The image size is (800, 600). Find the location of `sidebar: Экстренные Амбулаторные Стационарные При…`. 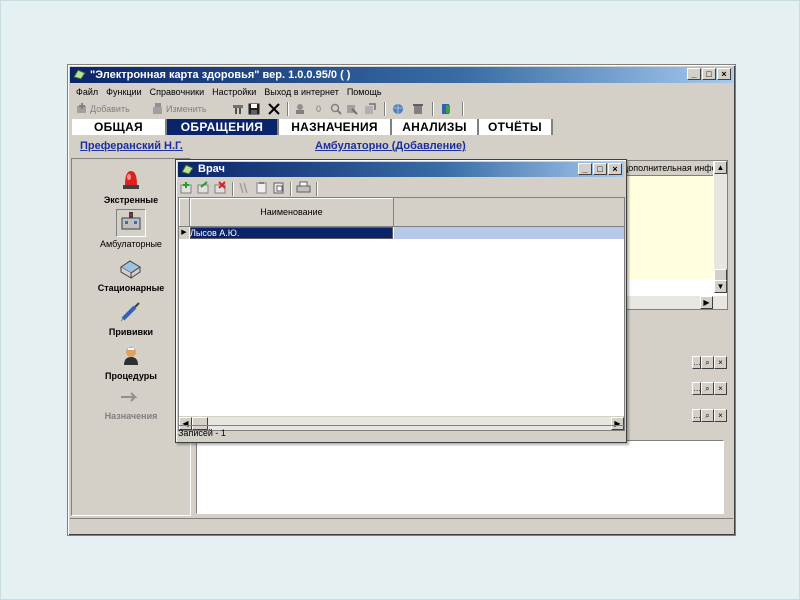

sidebar: Экстренные Амбулаторные Стационарные При… is located at coordinates (131, 337).